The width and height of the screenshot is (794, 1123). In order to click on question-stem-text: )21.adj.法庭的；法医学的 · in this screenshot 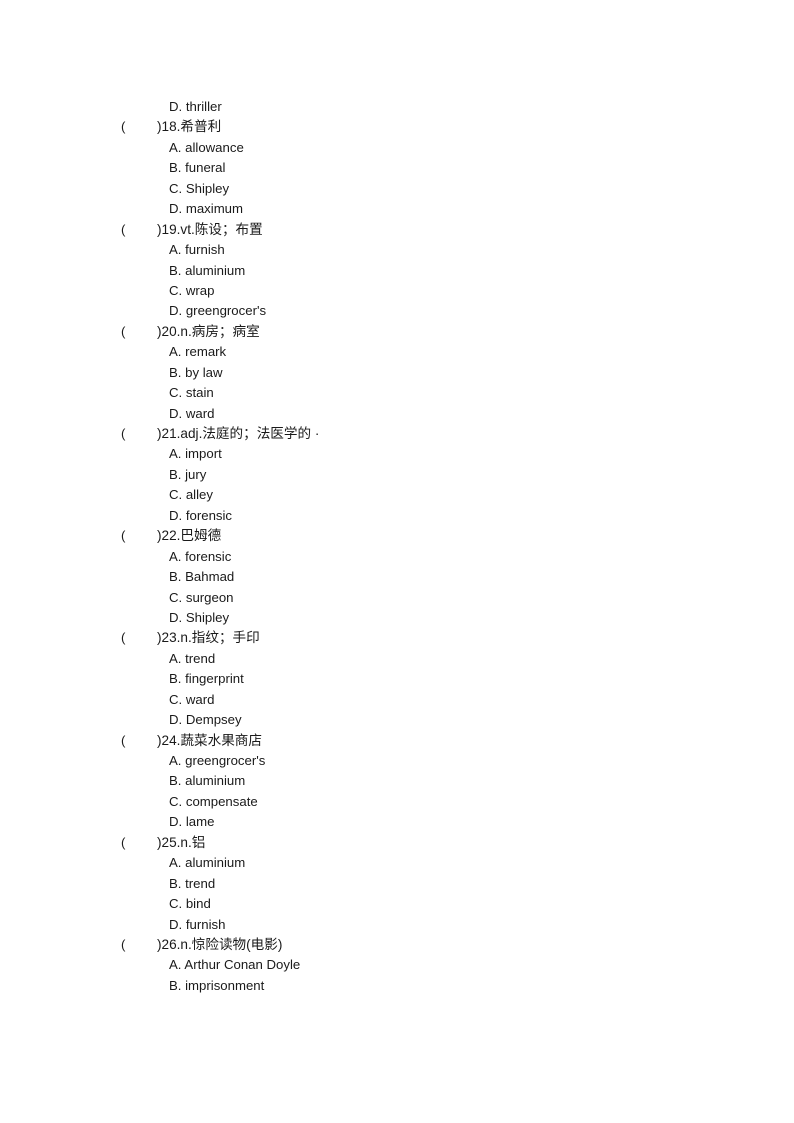, I will do `click(238, 433)`.